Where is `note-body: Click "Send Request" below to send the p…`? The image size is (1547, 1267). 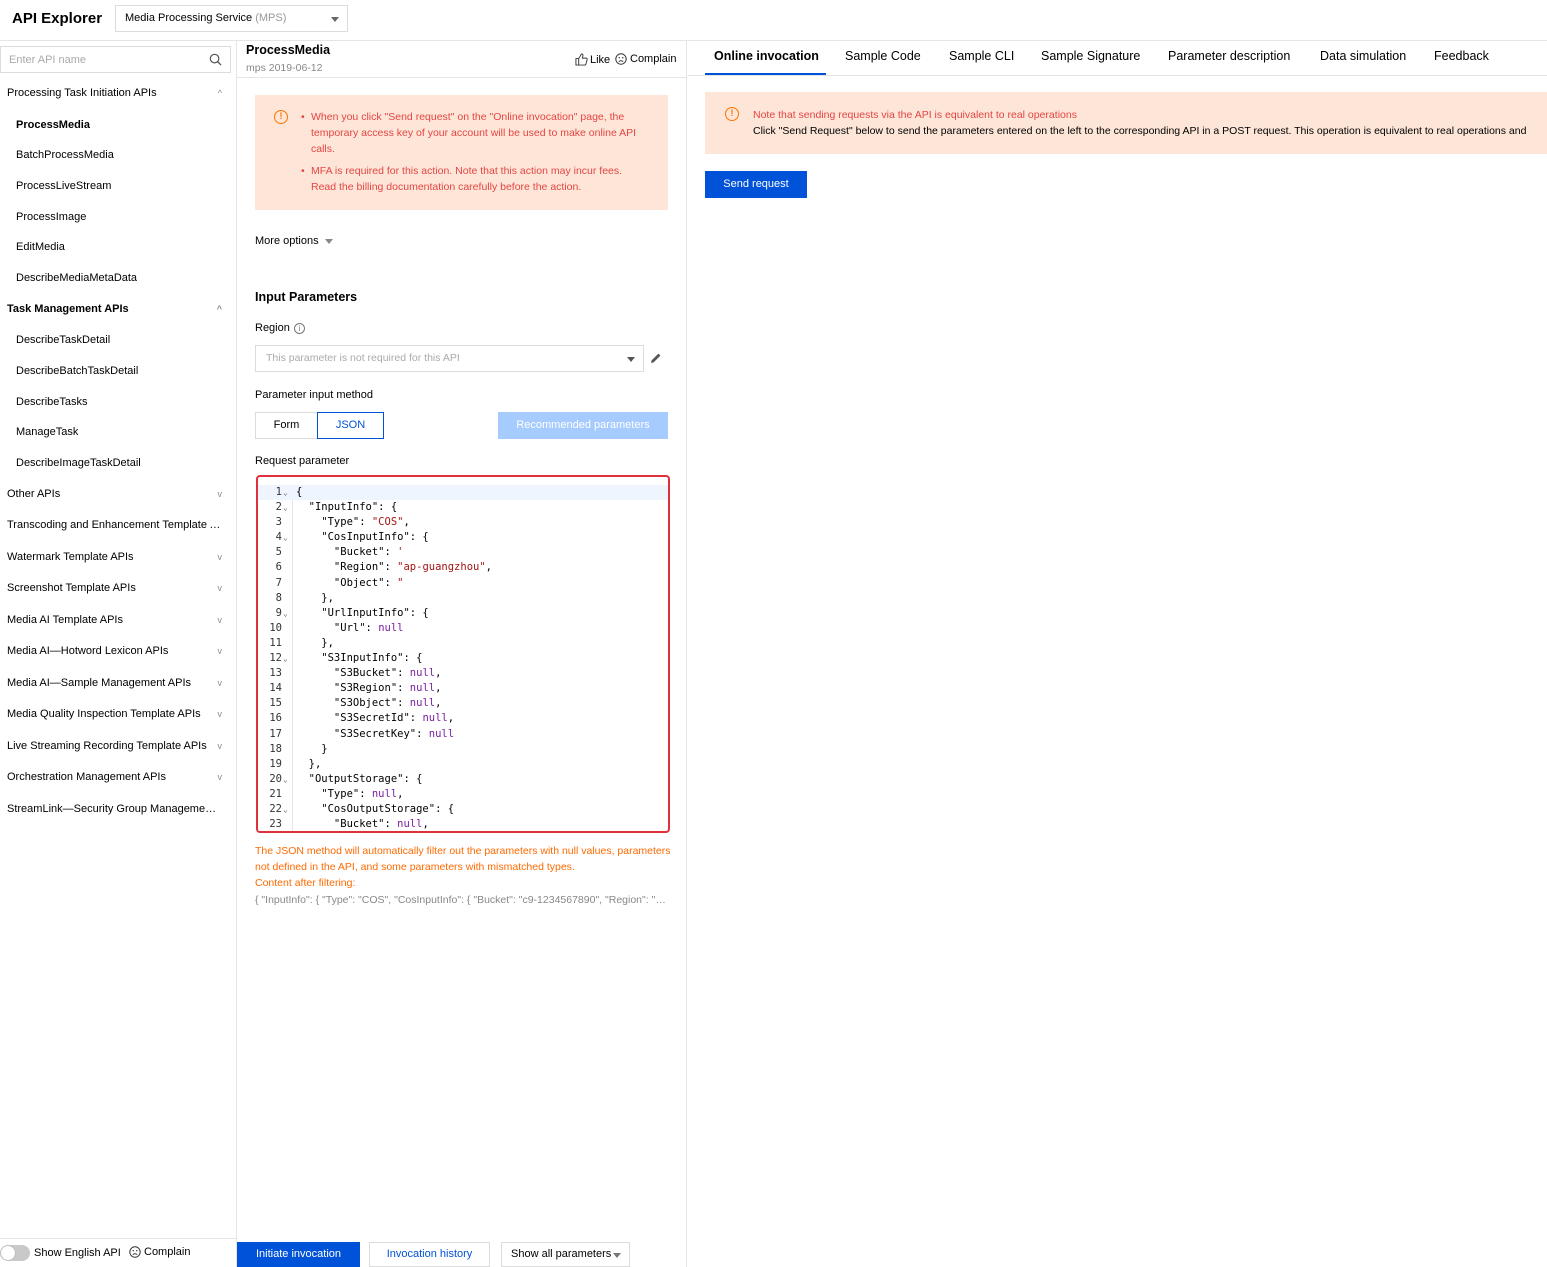
note-body: Click "Send Request" below to send the p… is located at coordinates (1140, 131).